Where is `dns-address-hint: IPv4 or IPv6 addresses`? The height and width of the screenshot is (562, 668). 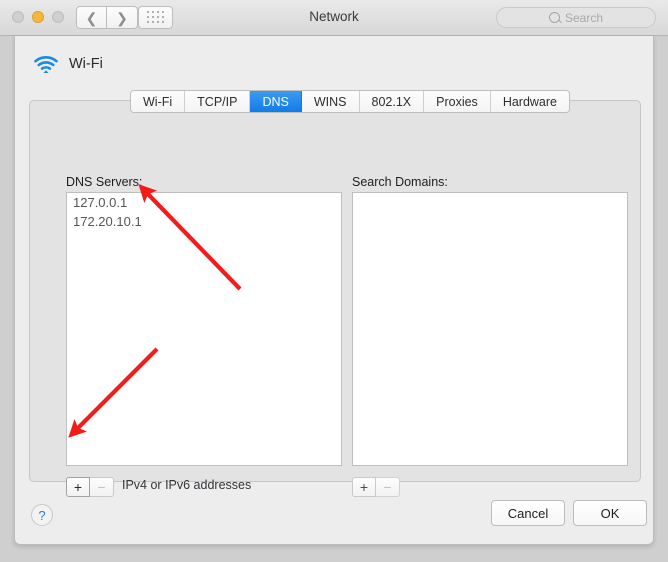
dns-address-hint: IPv4 or IPv6 addresses is located at coordinates (187, 485).